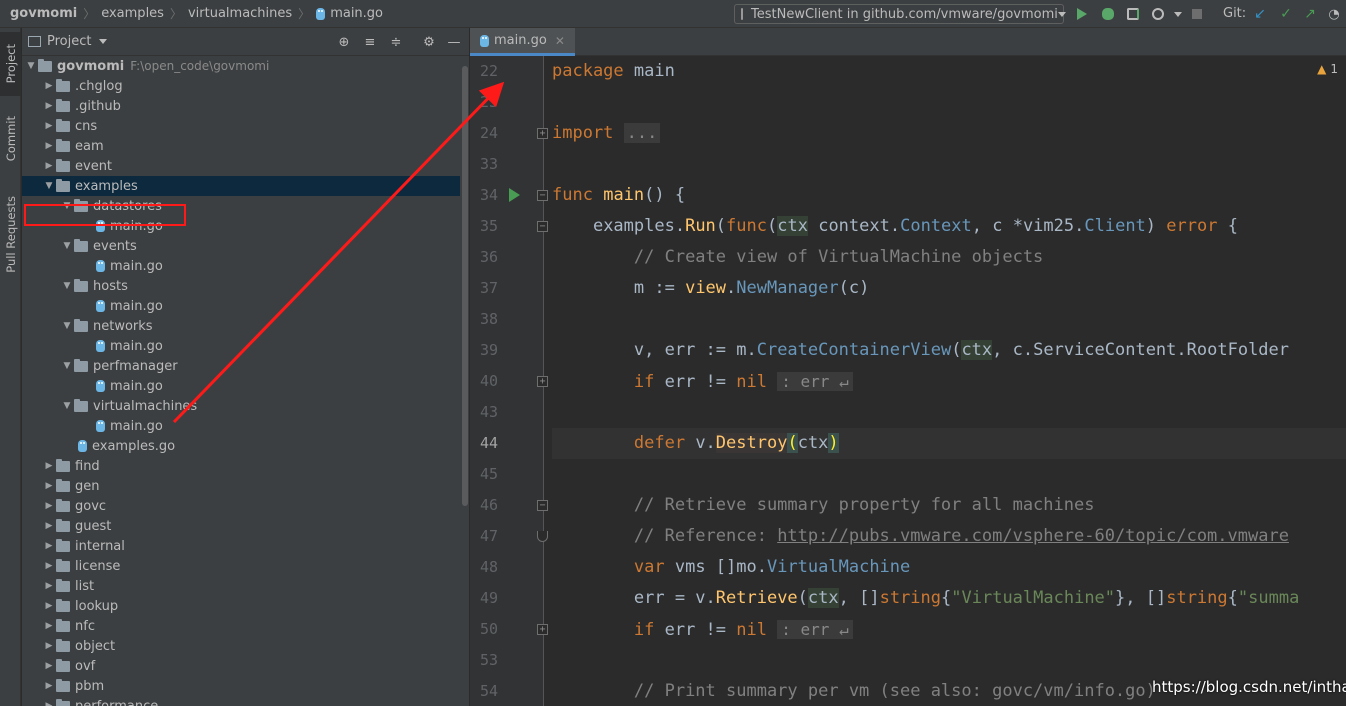 The height and width of the screenshot is (706, 1346). Describe the element at coordinates (1260, 14) in the screenshot. I see `git-update-button: ↙` at that location.